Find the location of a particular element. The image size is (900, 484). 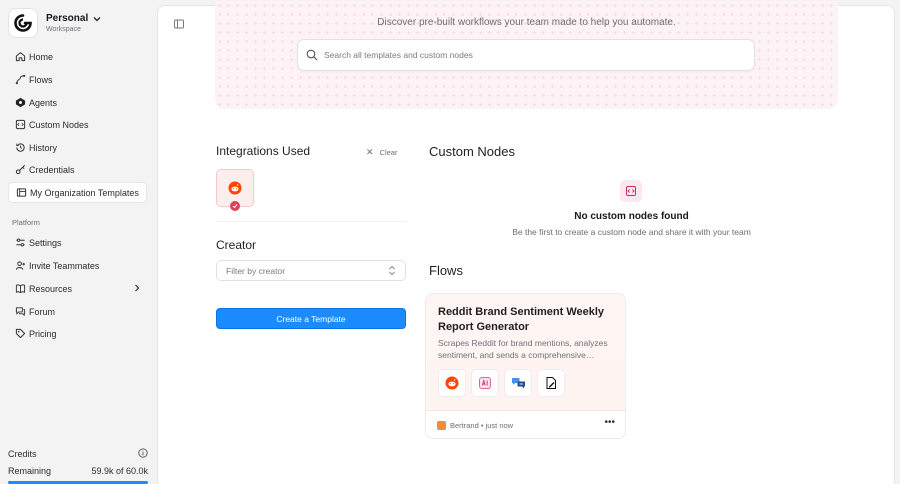

sidebar-item-label: History is located at coordinates (43, 147).